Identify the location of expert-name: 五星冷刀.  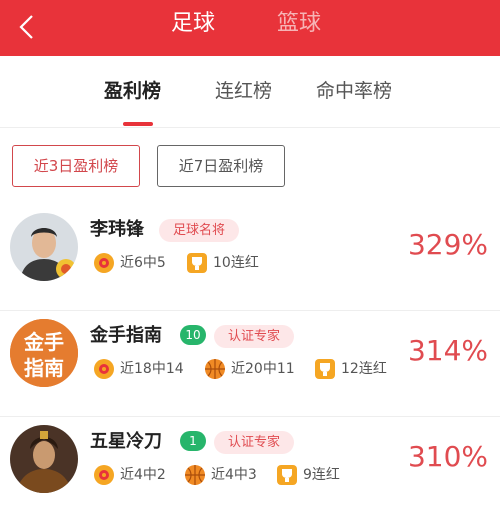
(126, 441).